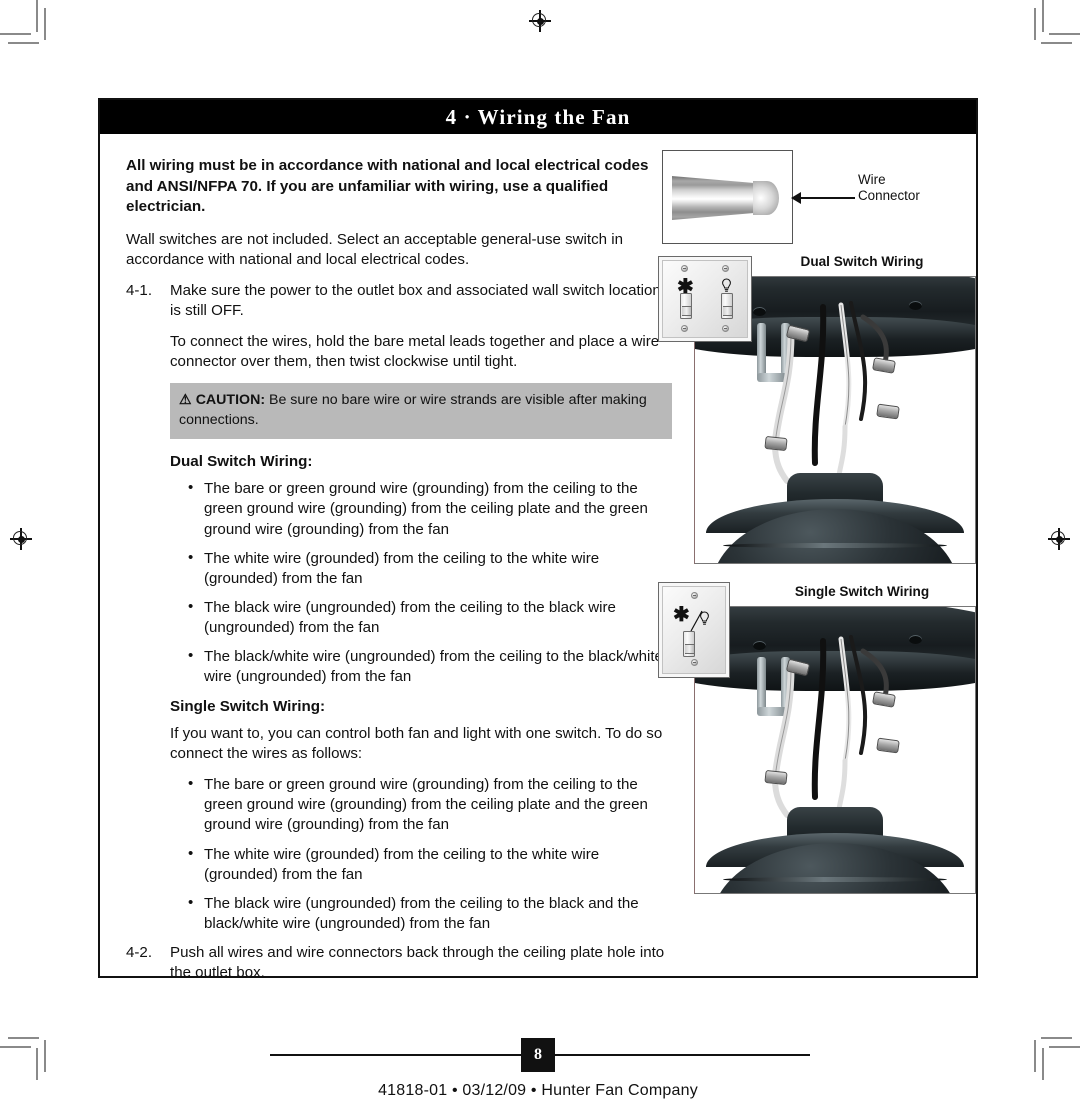 This screenshot has width=1080, height=1100. What do you see at coordinates (1064, 34) in the screenshot?
I see `crop-mark-top-right-h` at bounding box center [1064, 34].